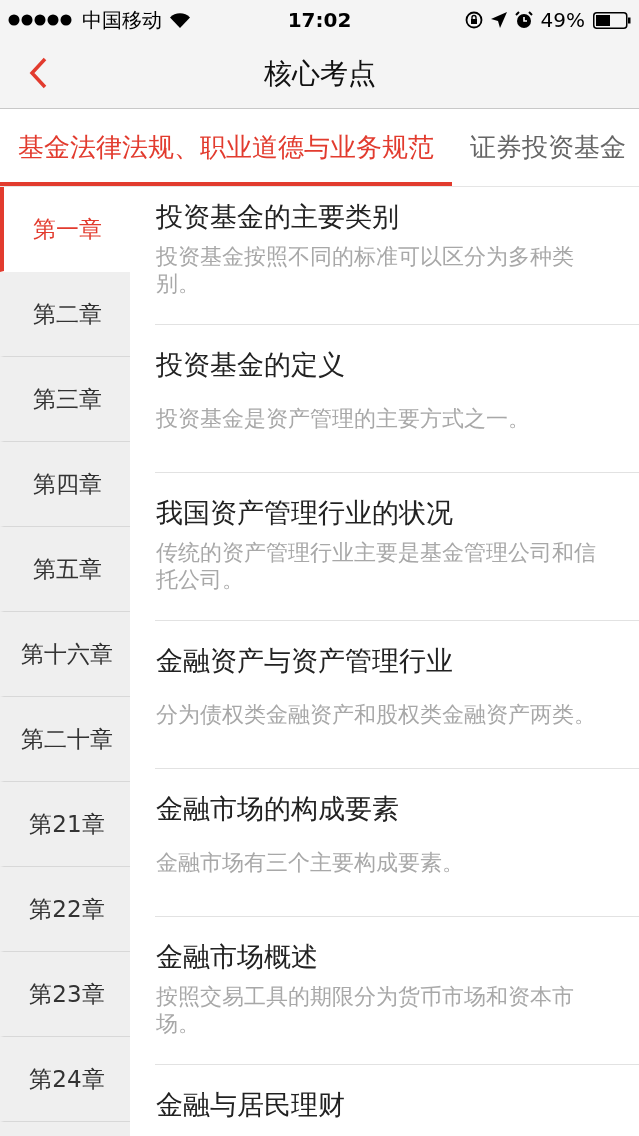 This screenshot has height=1136, width=639. What do you see at coordinates (65, 229) in the screenshot?
I see `chapter-item: 第一章` at bounding box center [65, 229].